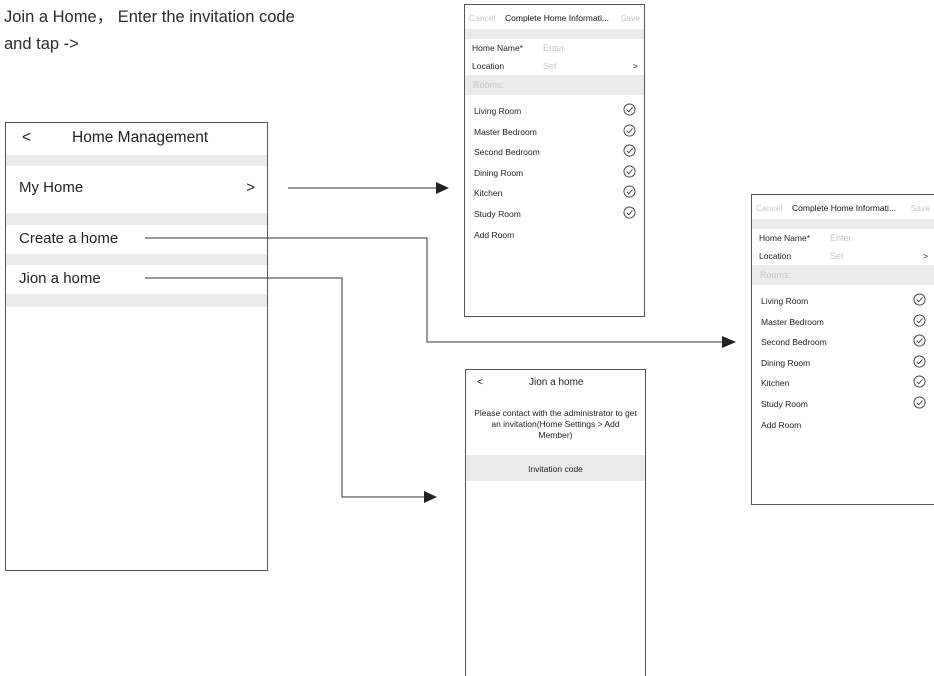  What do you see at coordinates (433, 290) in the screenshot?
I see `arrow-create-home` at bounding box center [433, 290].